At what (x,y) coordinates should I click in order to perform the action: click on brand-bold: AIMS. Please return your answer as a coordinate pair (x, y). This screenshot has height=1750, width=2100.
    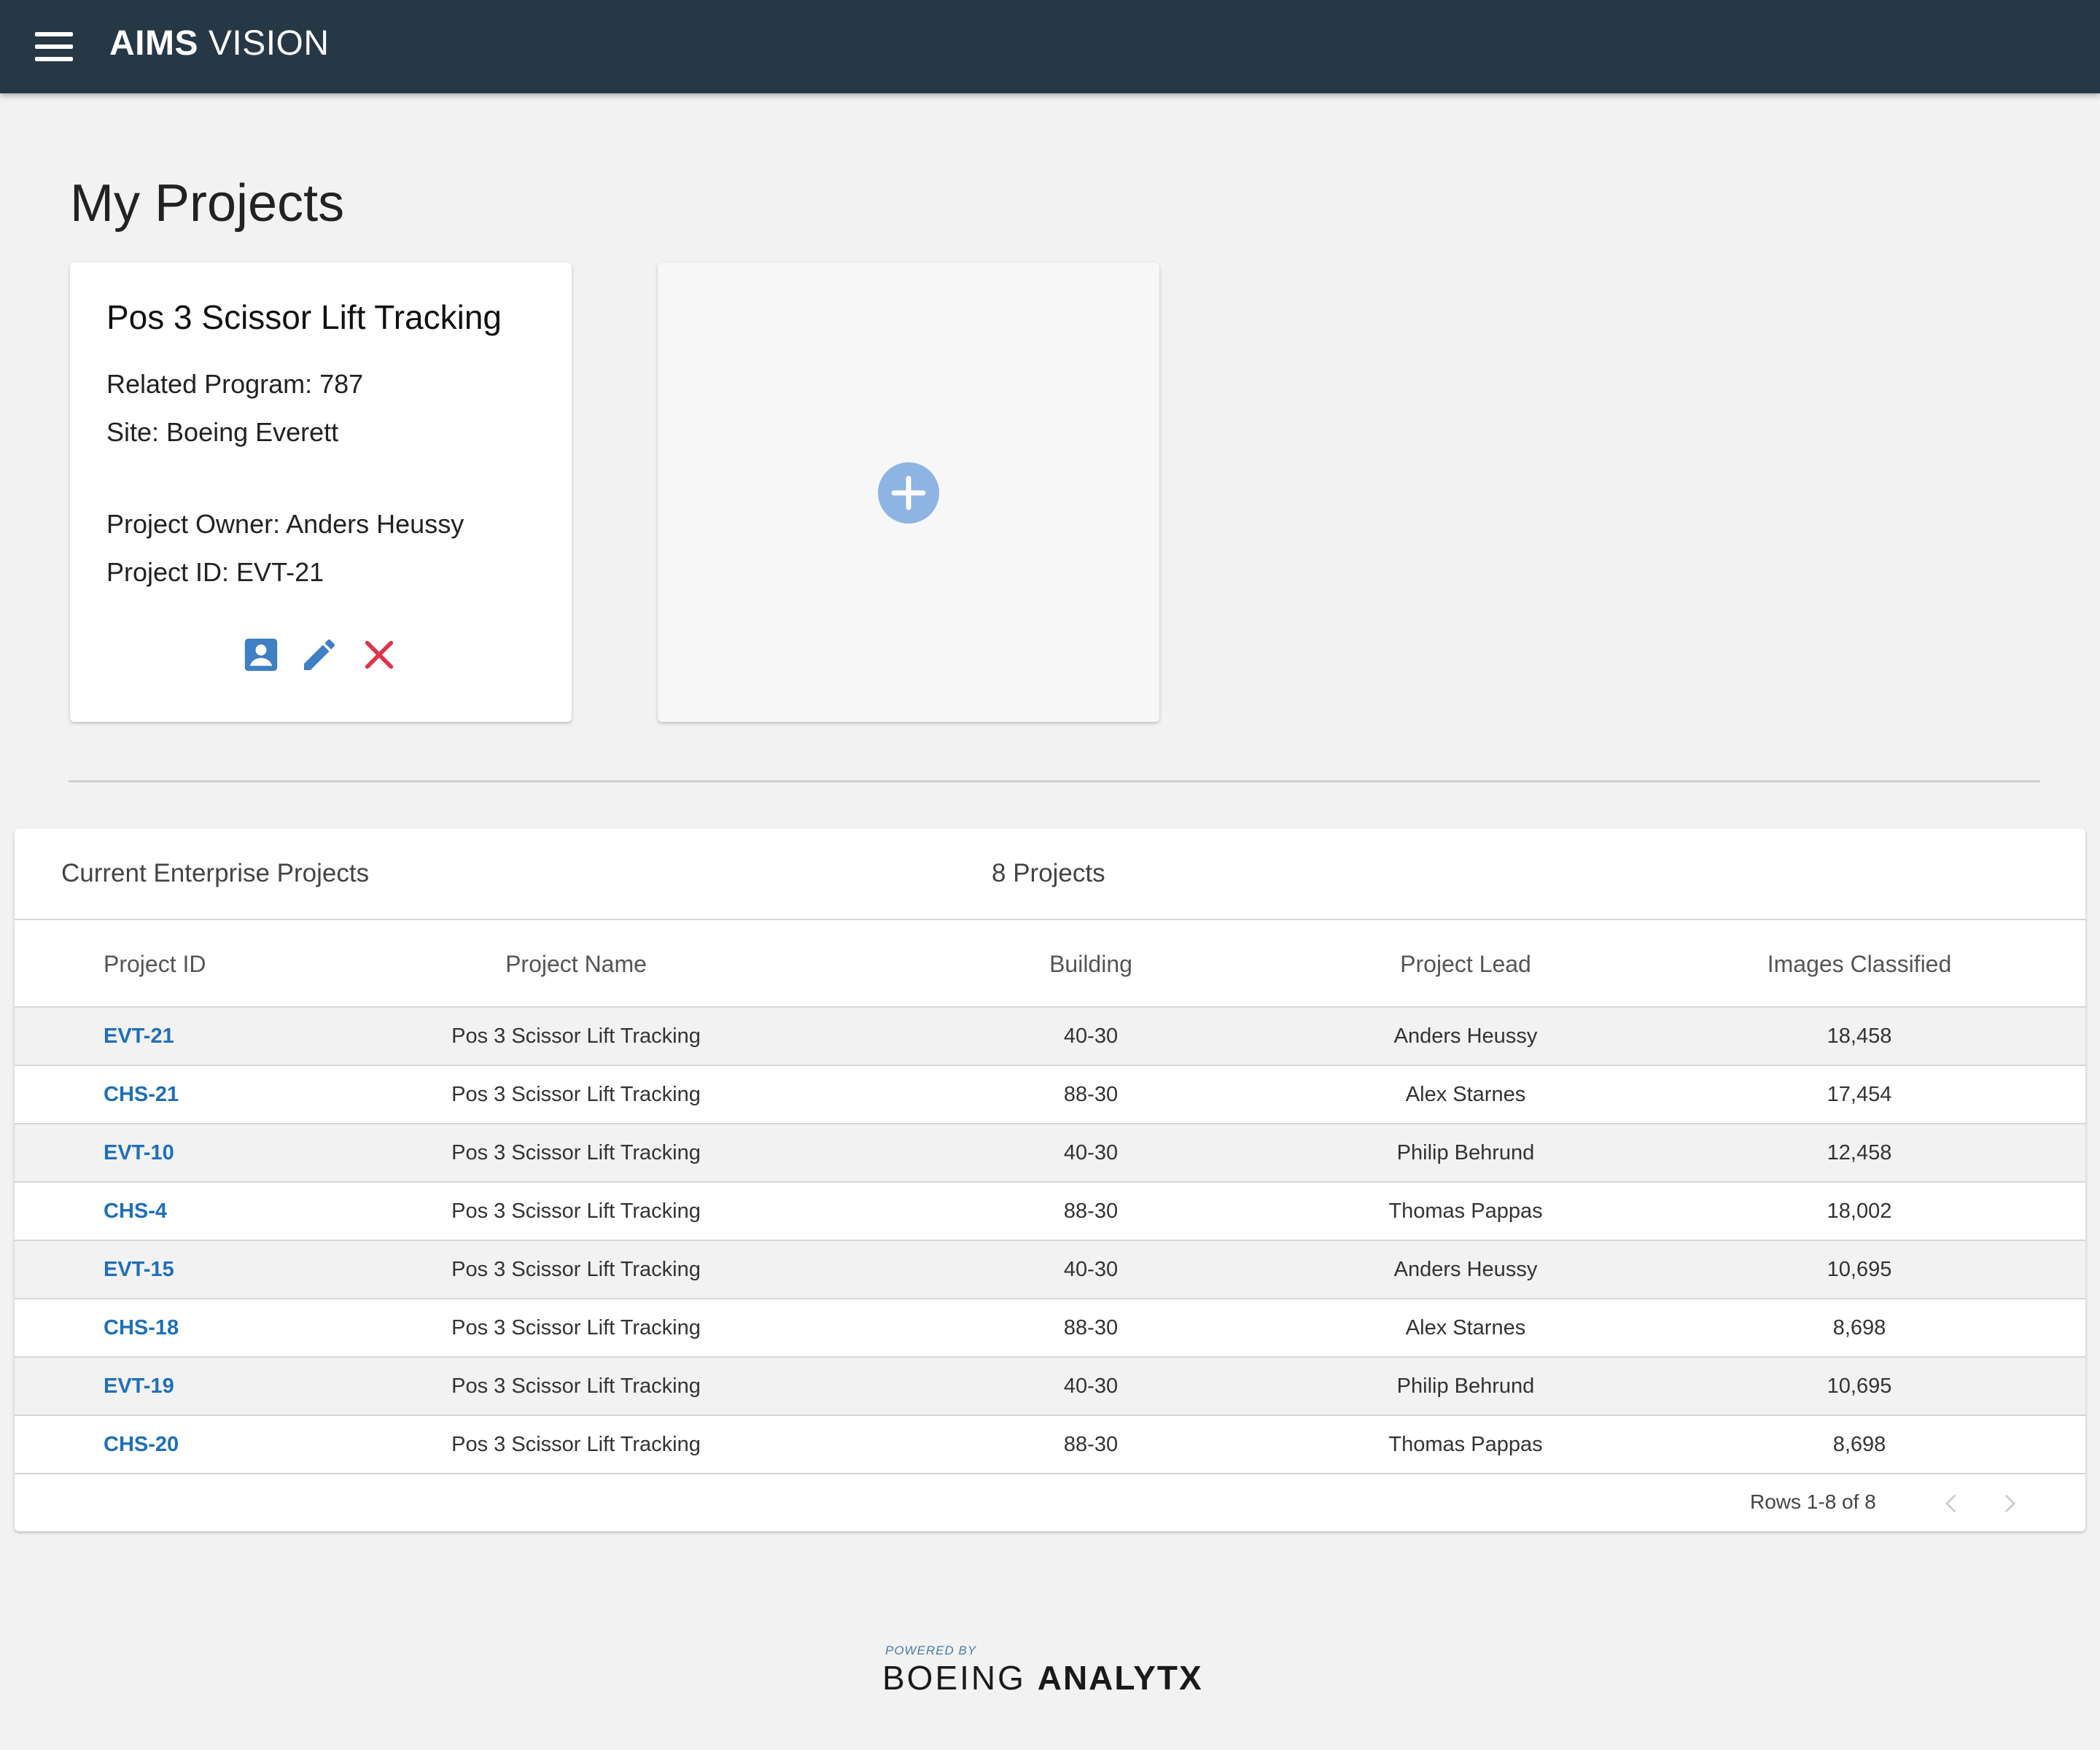
    Looking at the image, I should click on (153, 43).